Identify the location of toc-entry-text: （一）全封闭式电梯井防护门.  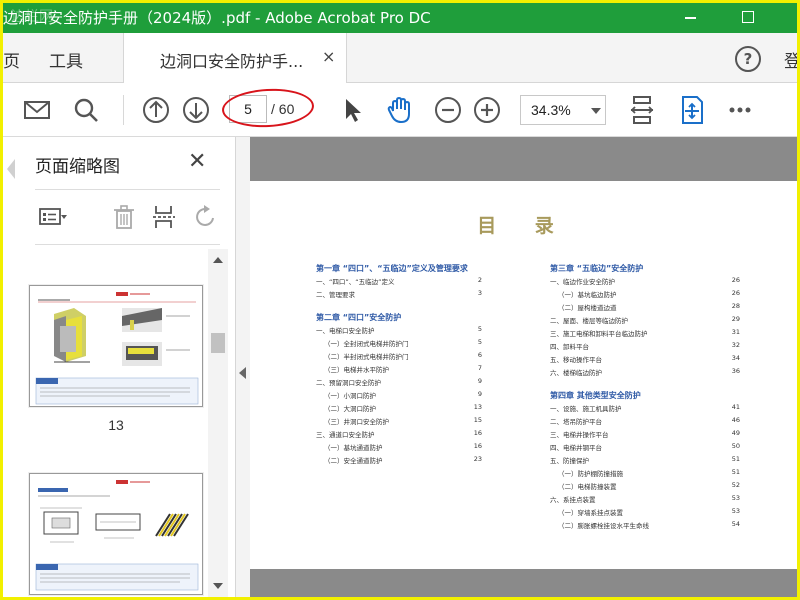
(366, 344).